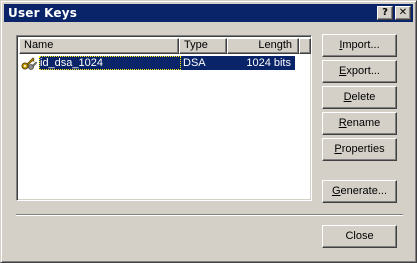 The width and height of the screenshot is (417, 263). What do you see at coordinates (208, 13) in the screenshot?
I see `title-bar: User Keys ? ✕` at bounding box center [208, 13].